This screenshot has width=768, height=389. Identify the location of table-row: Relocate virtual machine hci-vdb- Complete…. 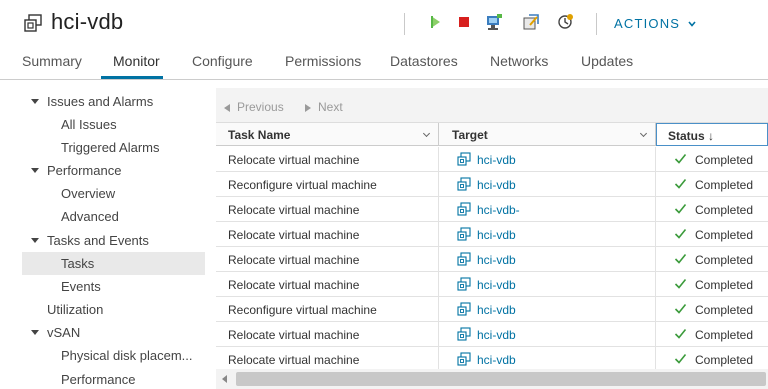
(492, 209).